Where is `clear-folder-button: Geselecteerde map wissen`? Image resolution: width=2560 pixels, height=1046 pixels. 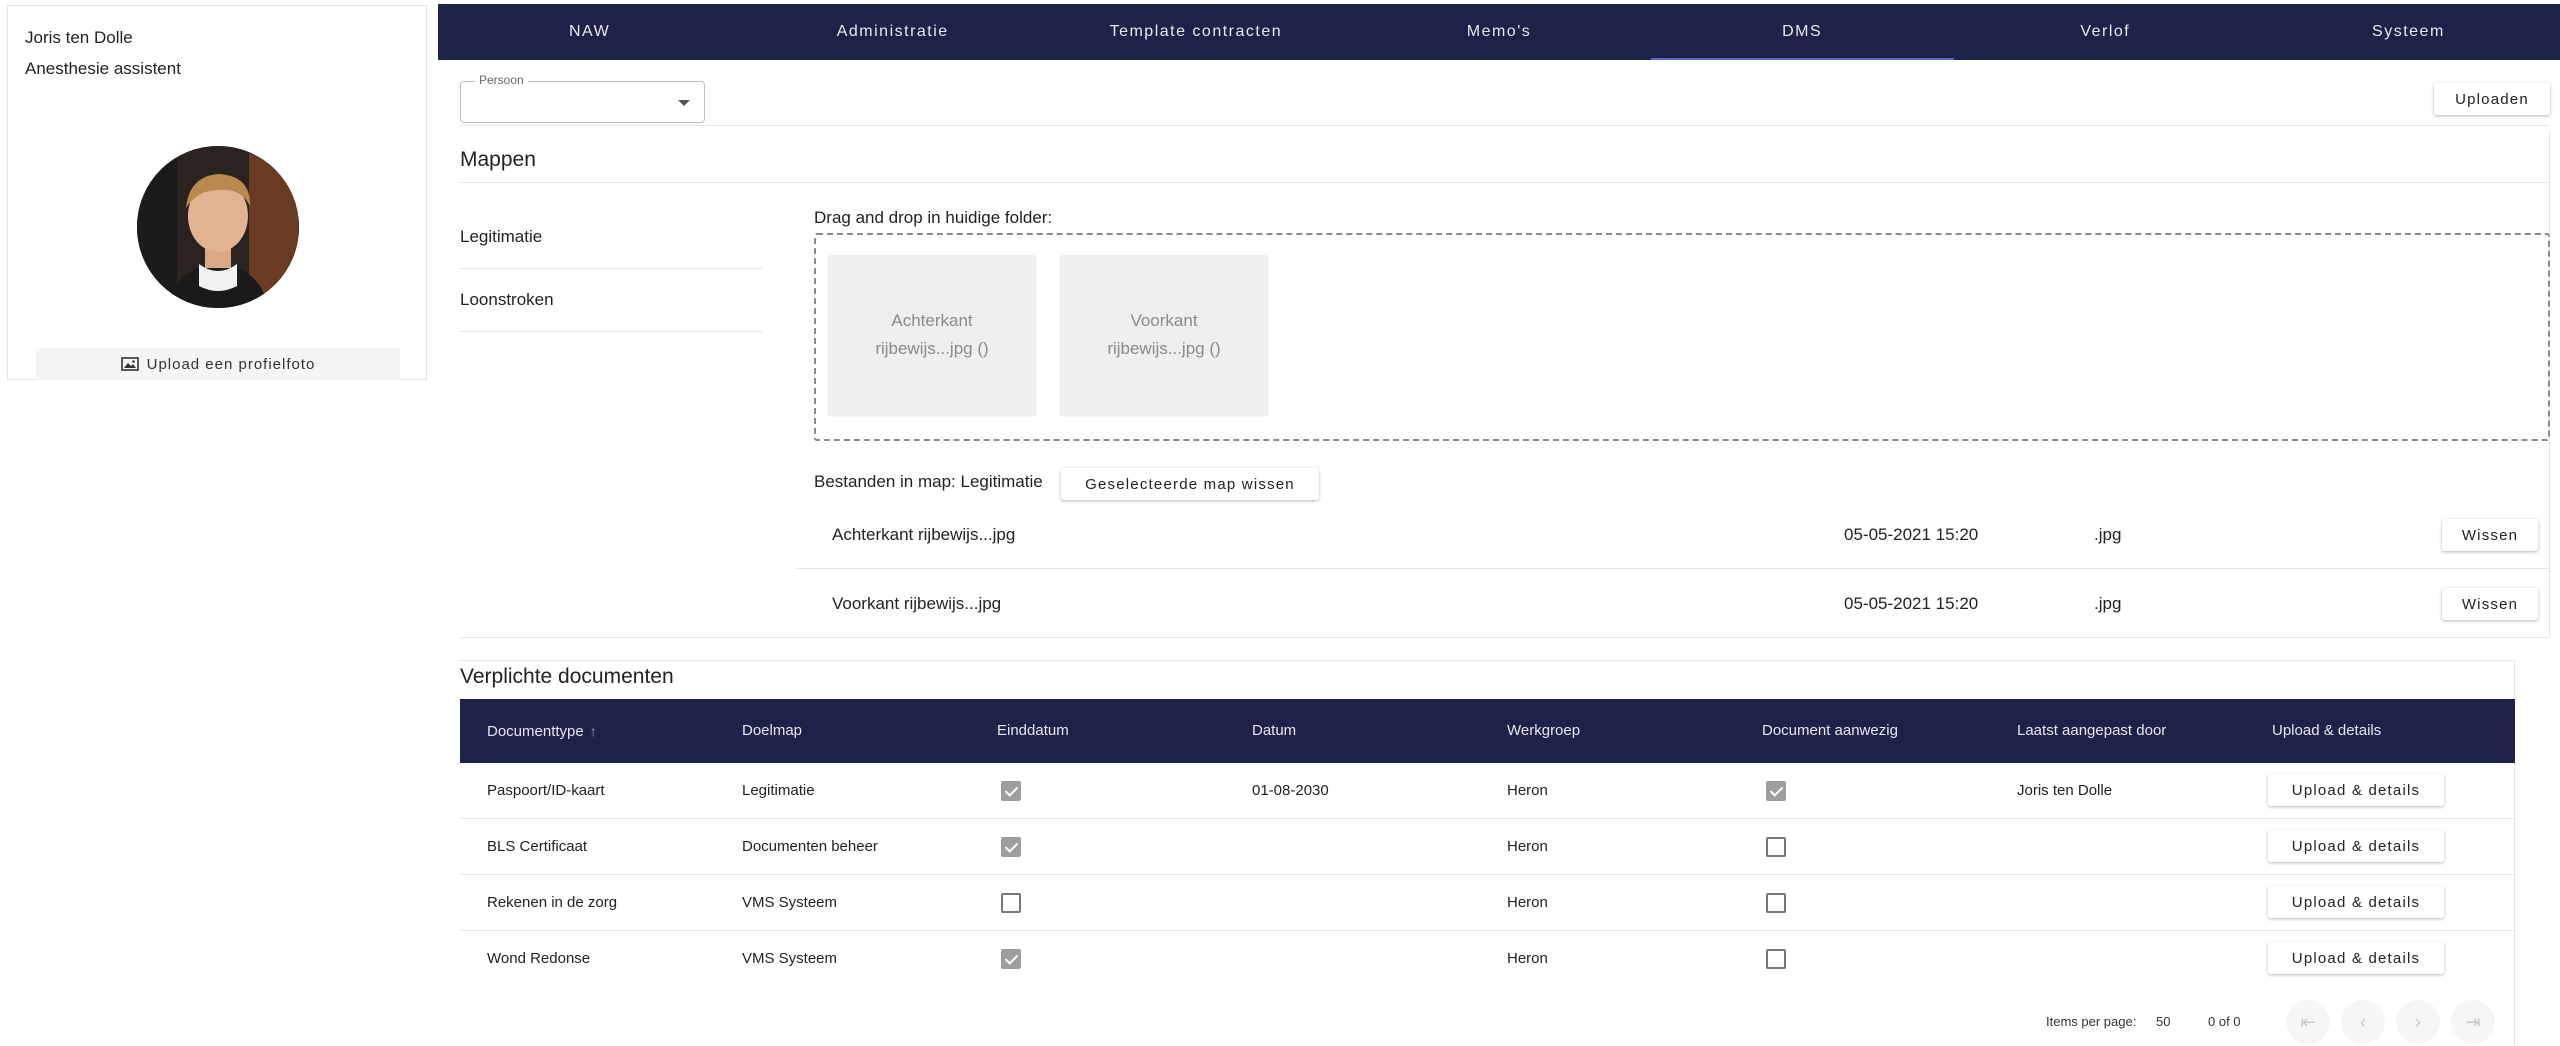
clear-folder-button: Geselecteerde map wissen is located at coordinates (1190, 484).